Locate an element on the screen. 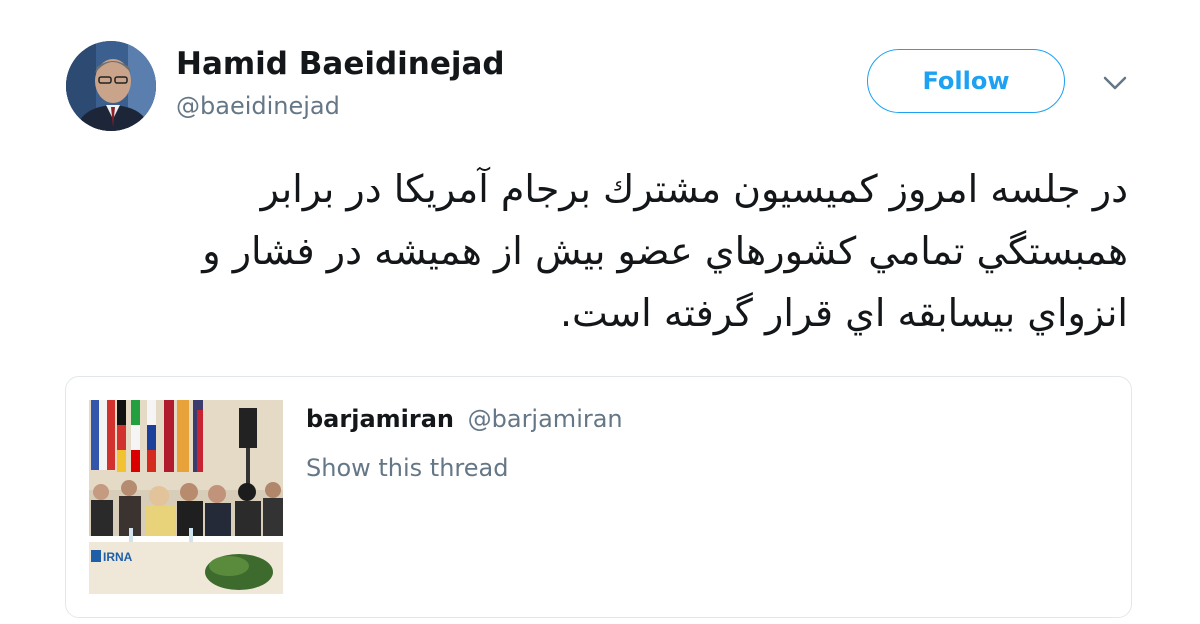  irna-watermark: IRNA is located at coordinates (118, 557).